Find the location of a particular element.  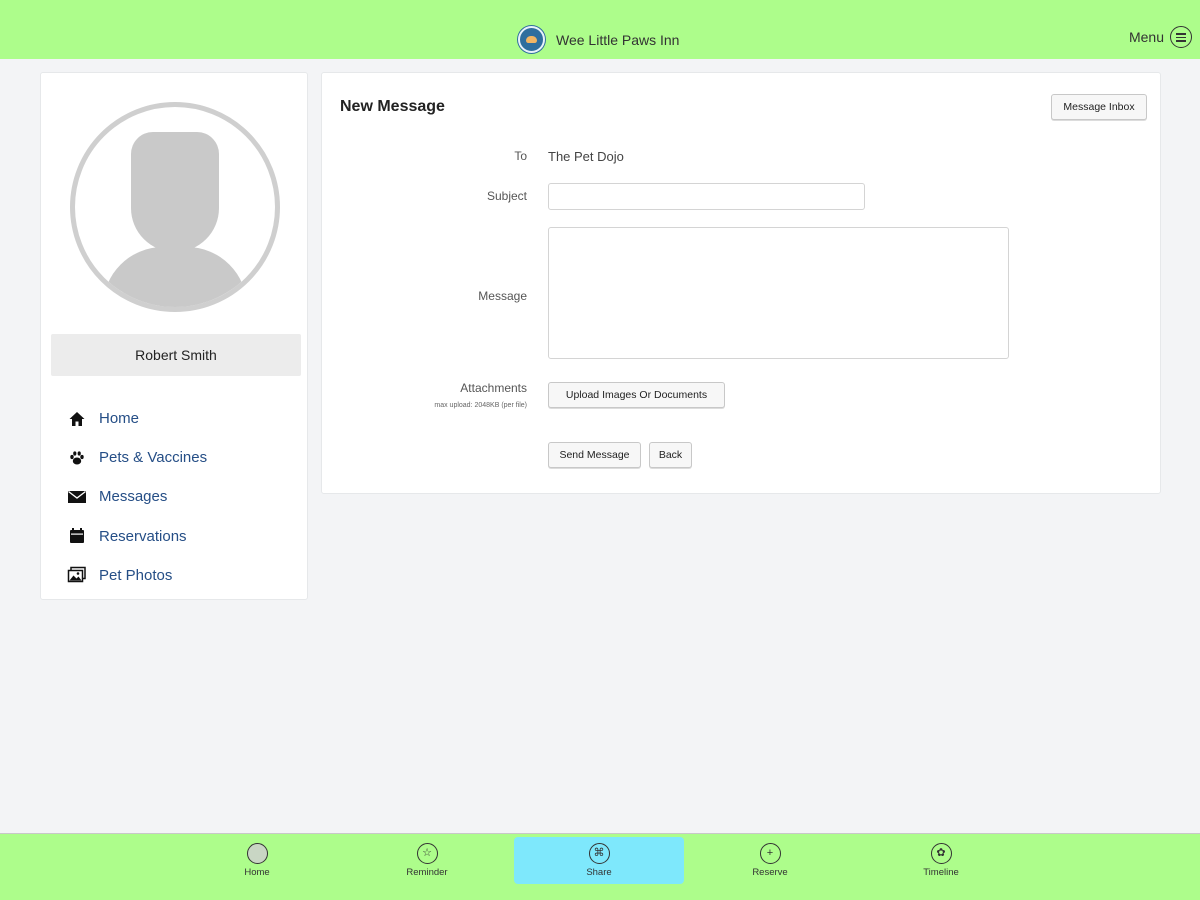

attachments-note: max upload: 2048KB (per file) is located at coordinates (480, 405).